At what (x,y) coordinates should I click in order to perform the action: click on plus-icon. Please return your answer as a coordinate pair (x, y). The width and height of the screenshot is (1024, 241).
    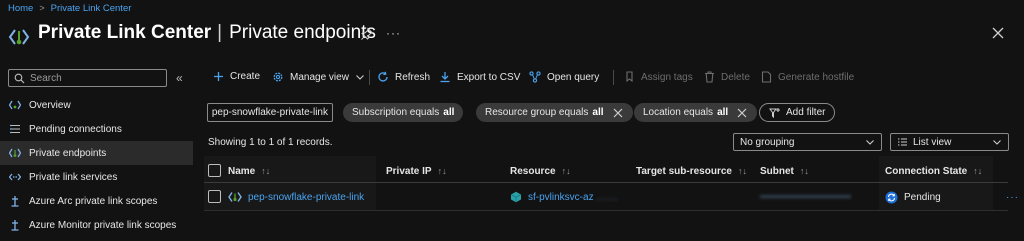
    Looking at the image, I should click on (218, 76).